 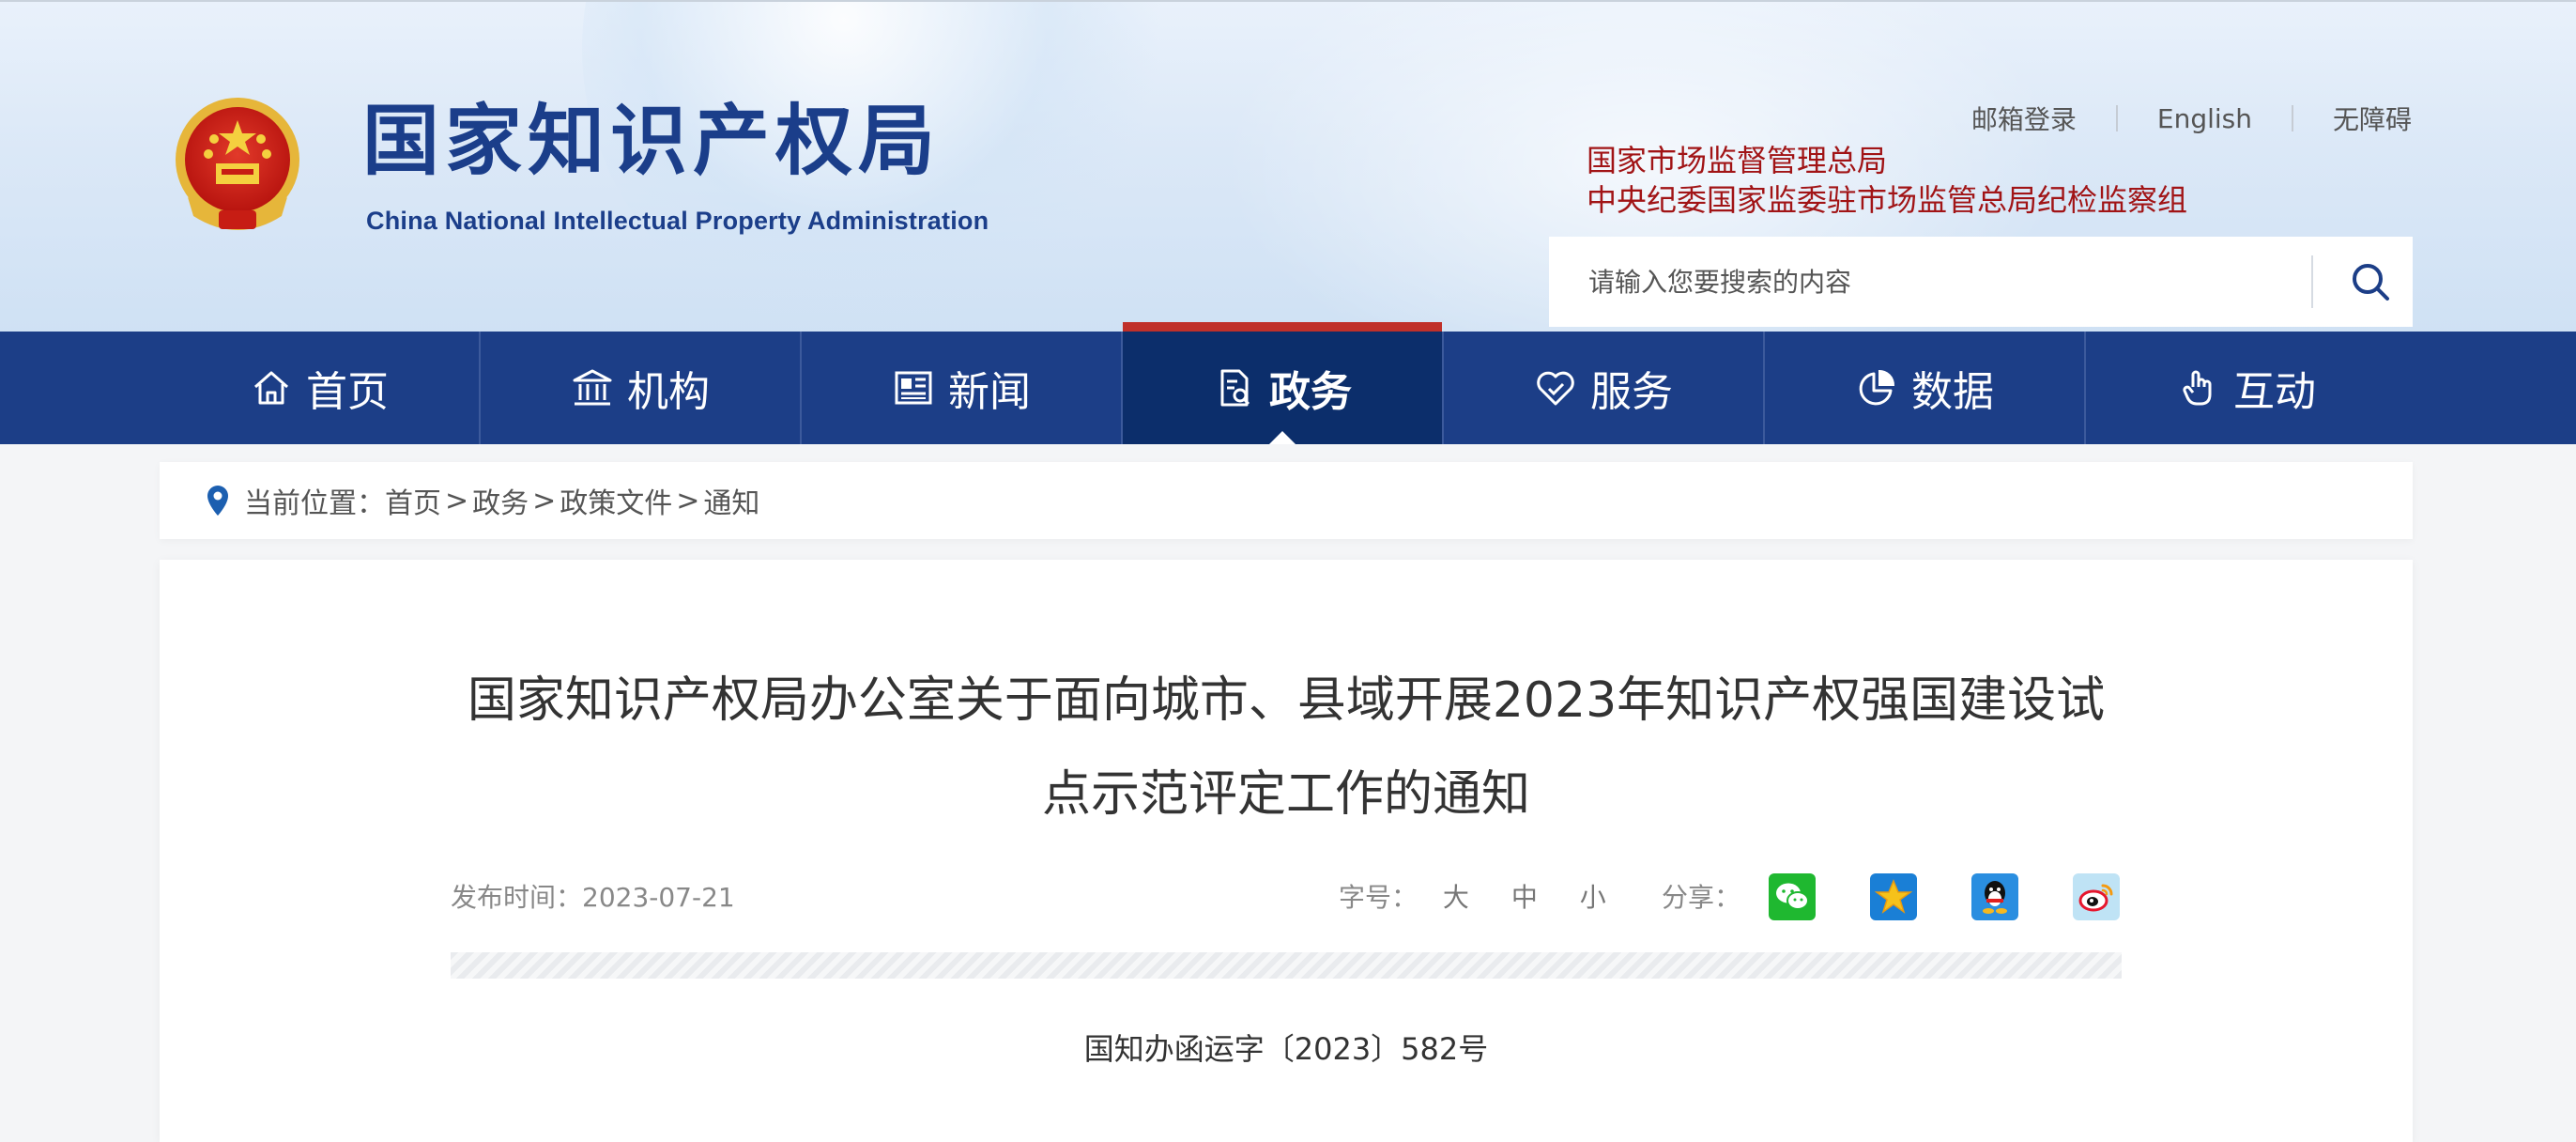 What do you see at coordinates (1286, 700) in the screenshot?
I see `article-title-line: 国家知识产权局办公室关于面向城市、县域开展2023年知识产权强国建设试` at bounding box center [1286, 700].